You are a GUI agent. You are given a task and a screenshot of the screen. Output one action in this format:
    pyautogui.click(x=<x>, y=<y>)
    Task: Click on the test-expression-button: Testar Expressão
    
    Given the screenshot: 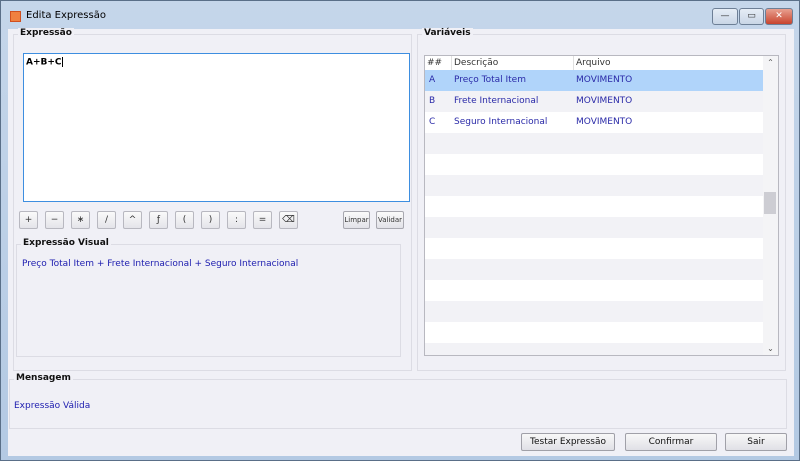 What is the action you would take?
    pyautogui.click(x=568, y=442)
    